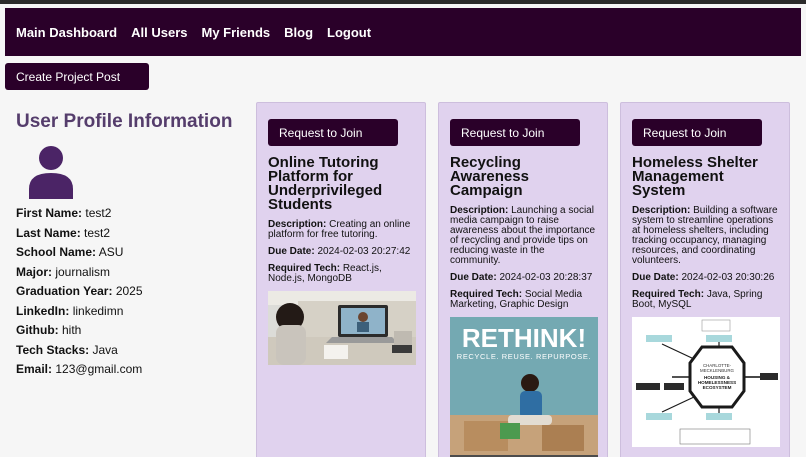  What do you see at coordinates (236, 32) in the screenshot?
I see `nav-link-my-friends: My Friends` at bounding box center [236, 32].